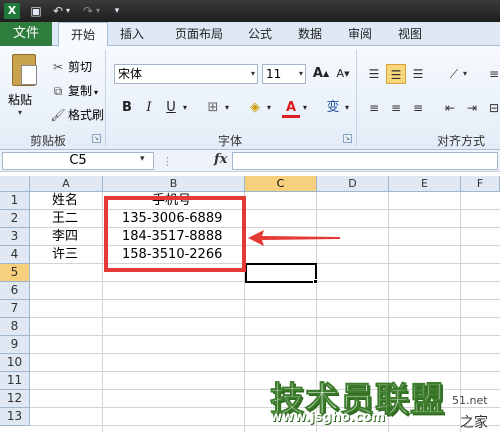  What do you see at coordinates (305, 108) in the screenshot?
I see `font-color-dropdown-icon: ▾` at bounding box center [305, 108].